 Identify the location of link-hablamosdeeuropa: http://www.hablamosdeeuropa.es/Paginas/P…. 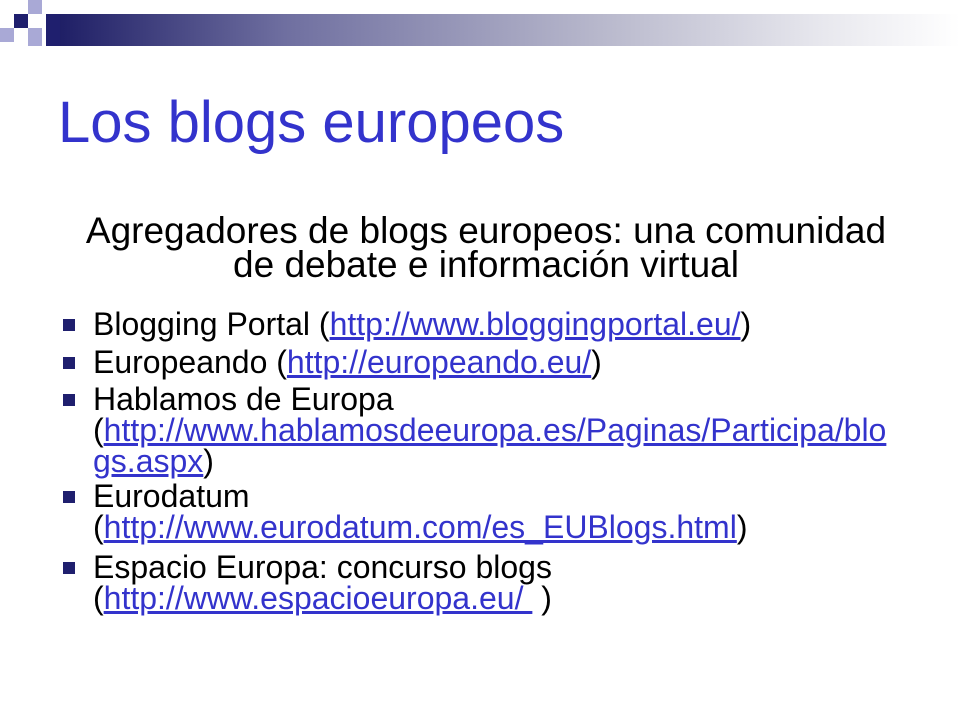
(495, 430).